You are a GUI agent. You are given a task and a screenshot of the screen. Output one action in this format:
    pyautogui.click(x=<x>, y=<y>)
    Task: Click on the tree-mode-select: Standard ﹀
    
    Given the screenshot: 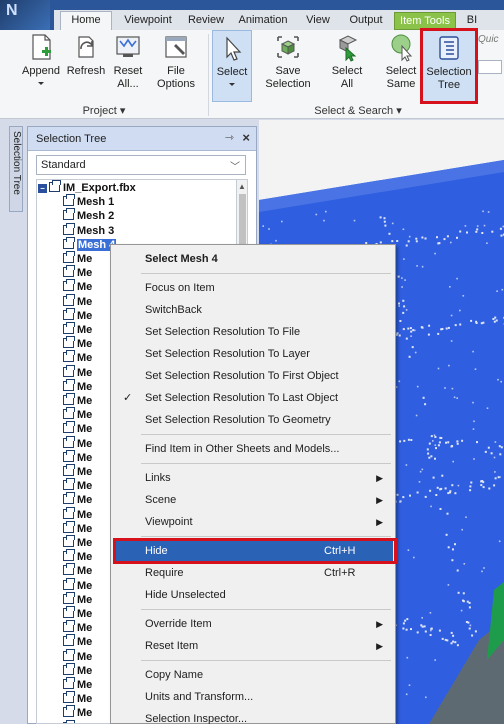 What is the action you would take?
    pyautogui.click(x=141, y=165)
    